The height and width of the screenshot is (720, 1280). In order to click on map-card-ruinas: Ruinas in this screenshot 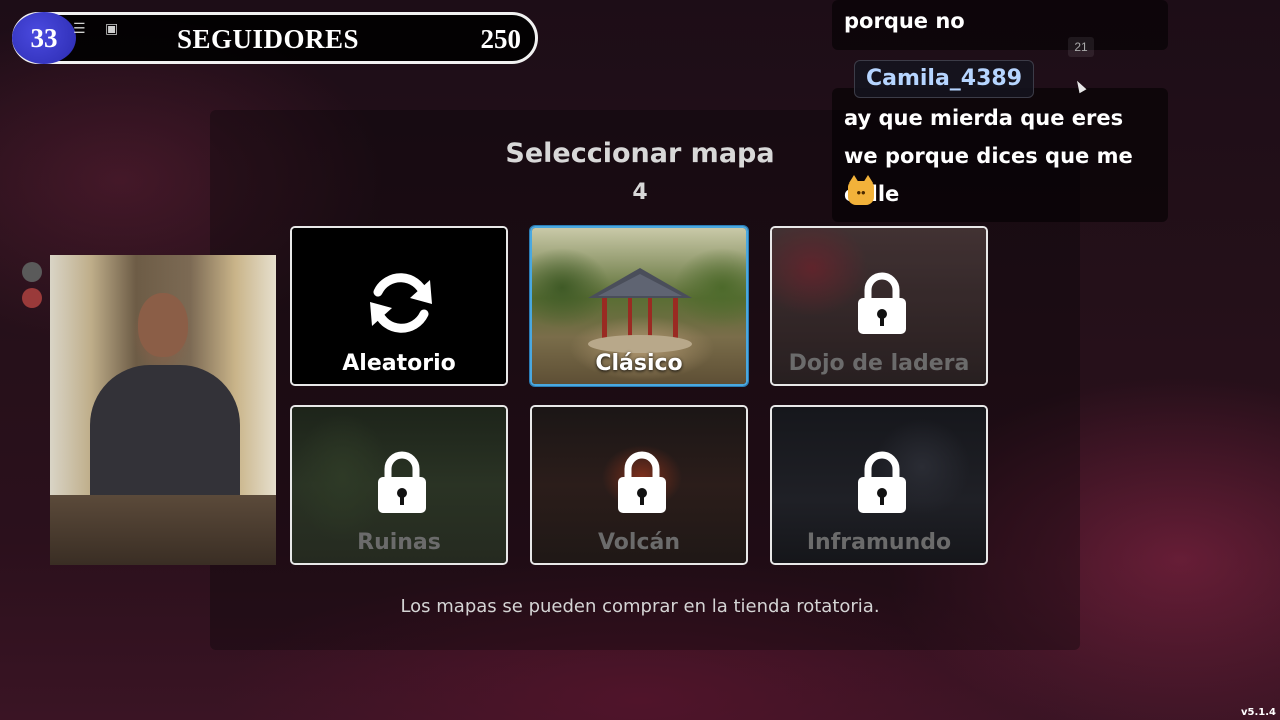, I will do `click(399, 485)`.